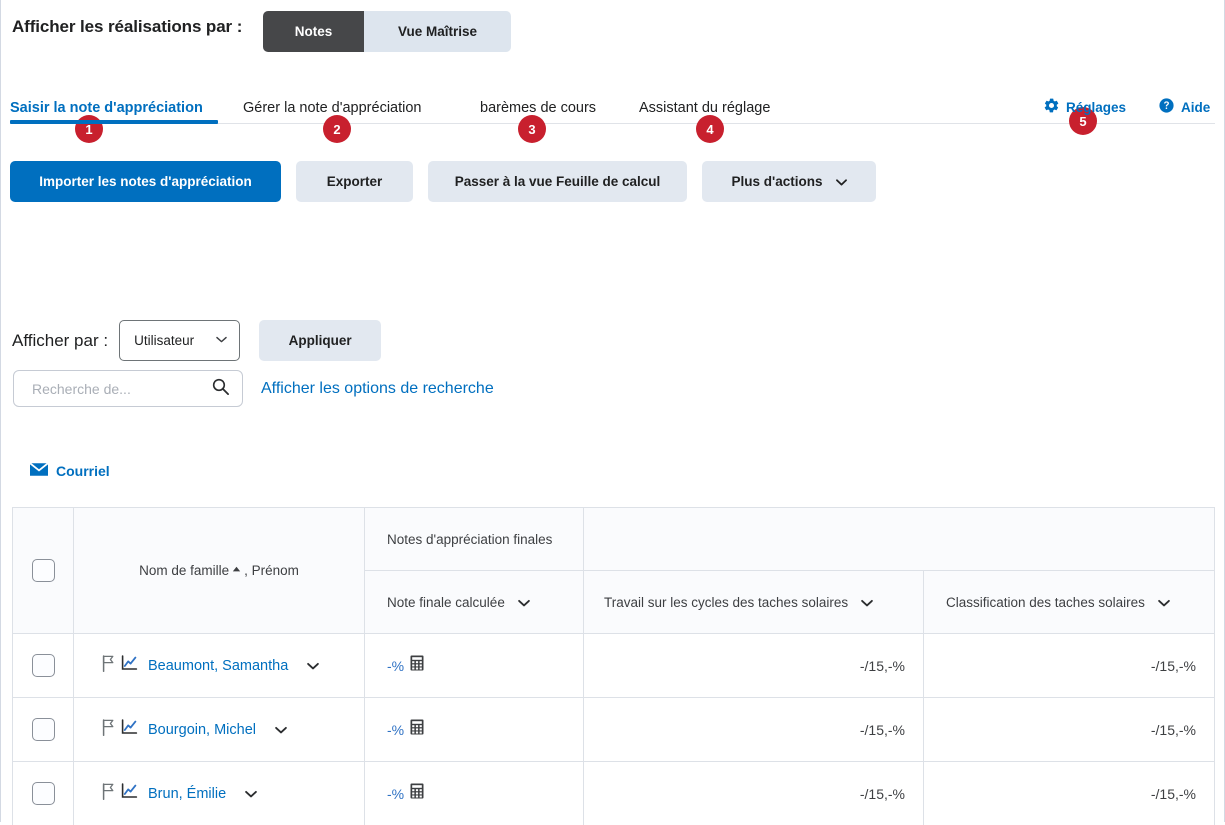 Image resolution: width=1225 pixels, height=825 pixels. I want to click on help-label: Aide, so click(1196, 107).